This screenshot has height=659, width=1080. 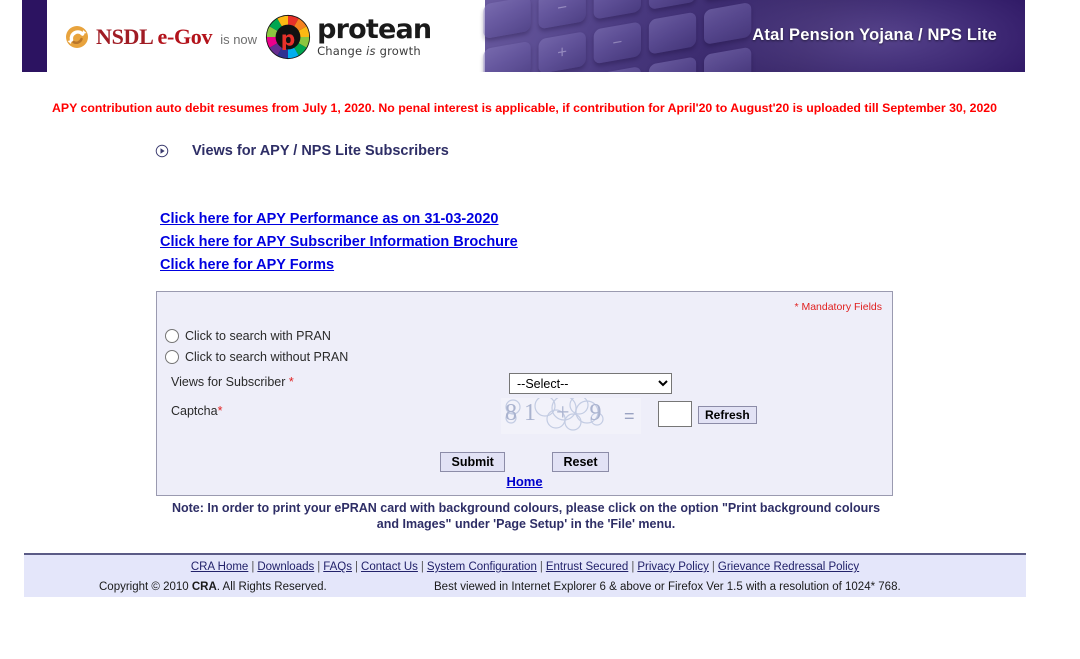 I want to click on protean-wordmark: protean Change is growth, so click(x=374, y=36).